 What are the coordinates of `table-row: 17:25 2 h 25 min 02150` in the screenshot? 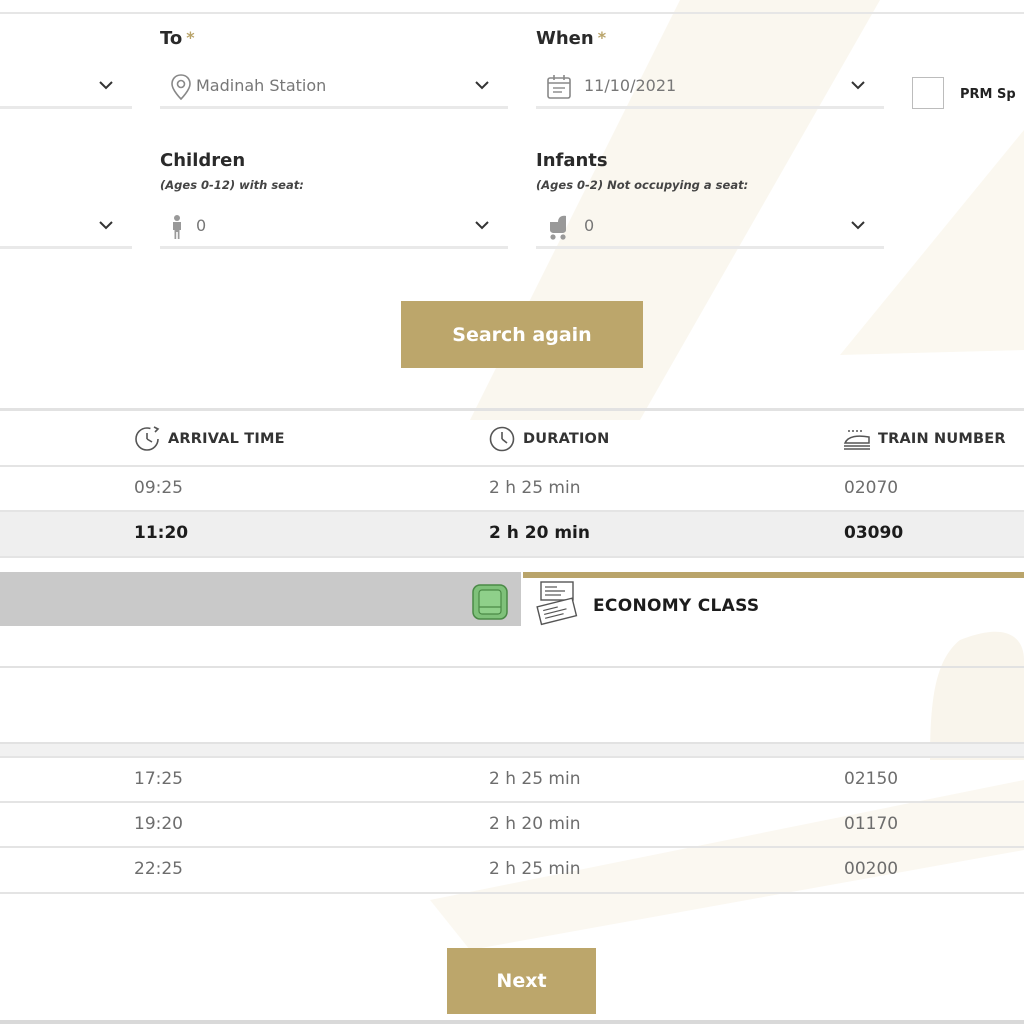 It's located at (512, 779).